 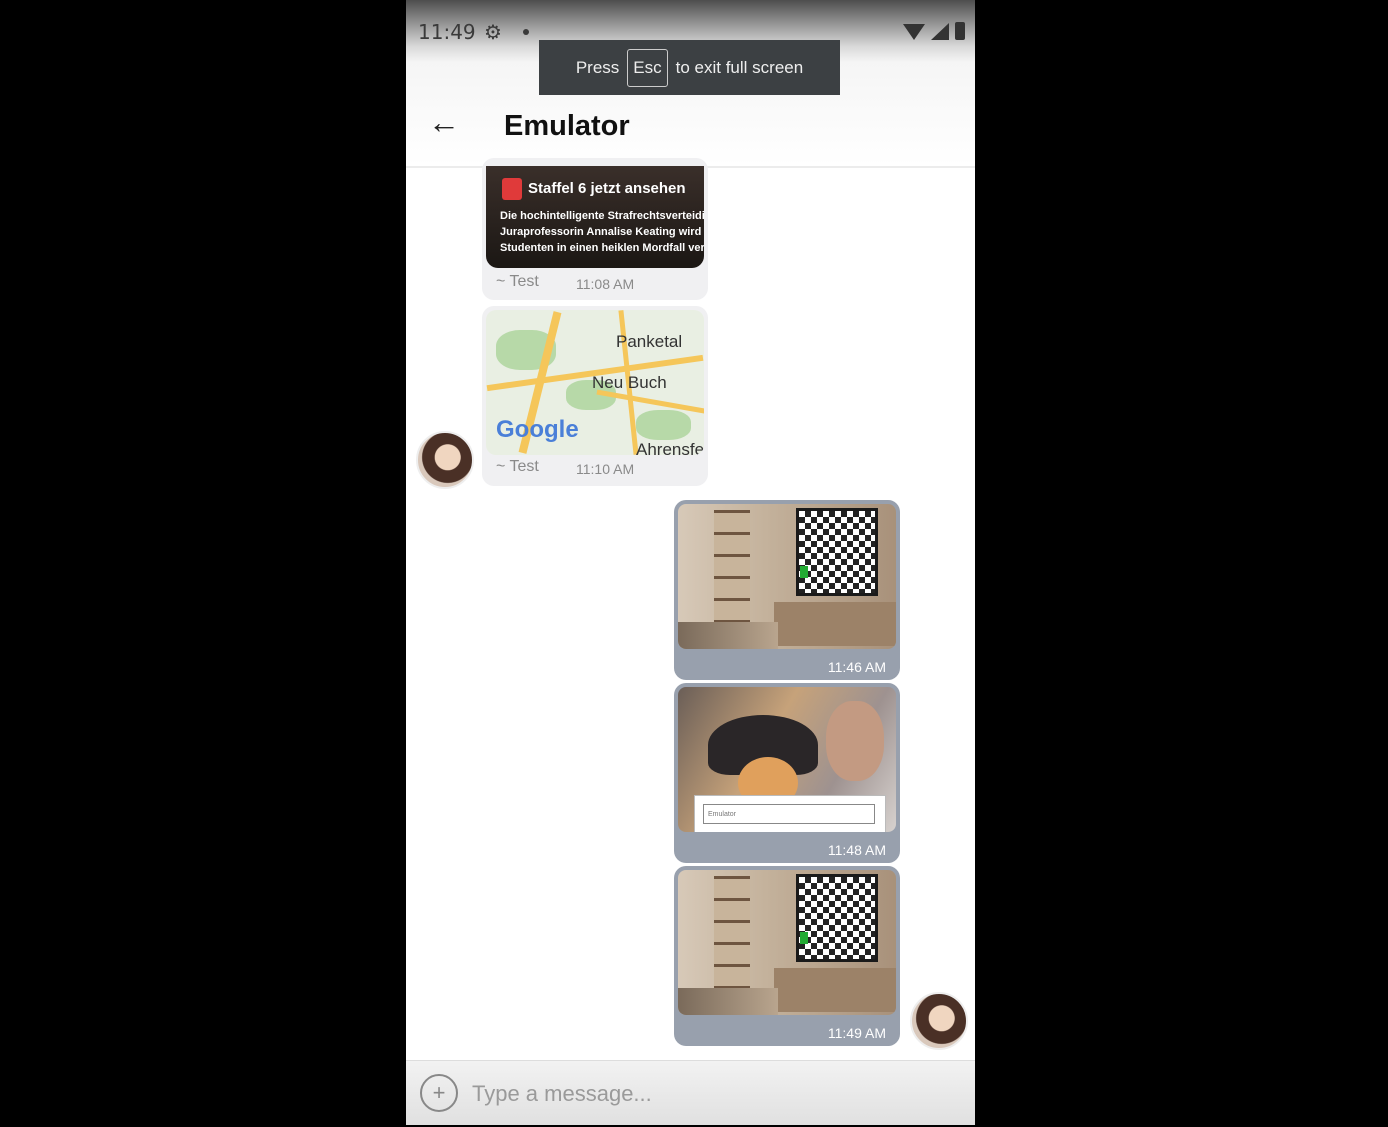 What do you see at coordinates (663, 425) in the screenshot?
I see `map-park` at bounding box center [663, 425].